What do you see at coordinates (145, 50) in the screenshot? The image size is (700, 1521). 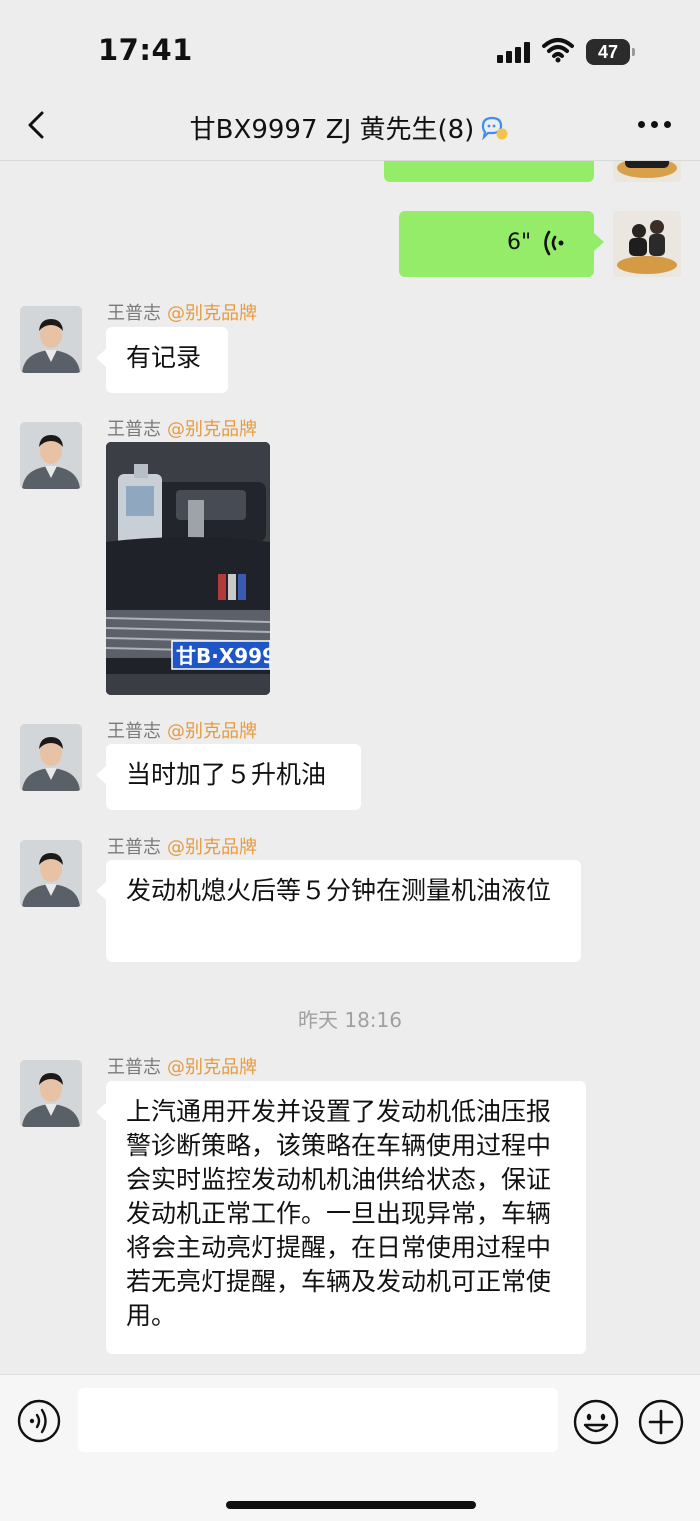 I see `status-time: 17:41` at bounding box center [145, 50].